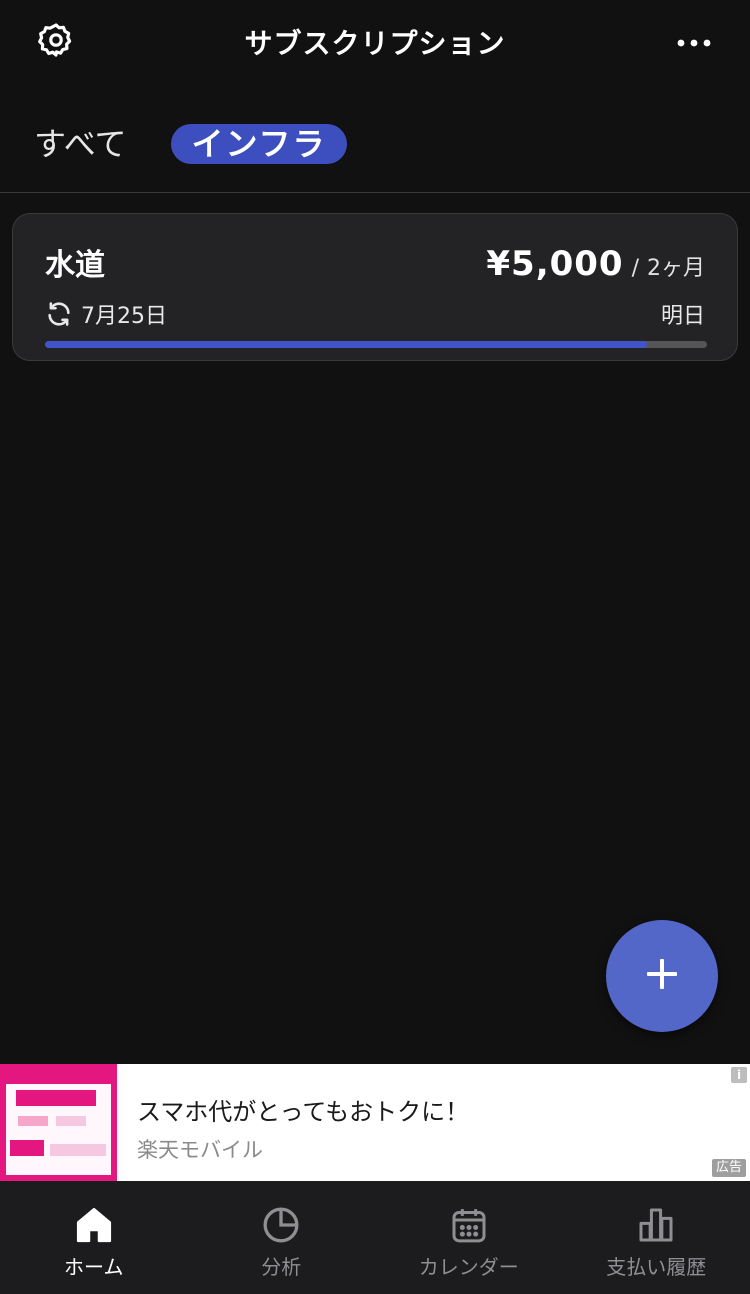 This screenshot has width=750, height=1294. I want to click on nav-item-calendar: カレンダー, so click(469, 1237).